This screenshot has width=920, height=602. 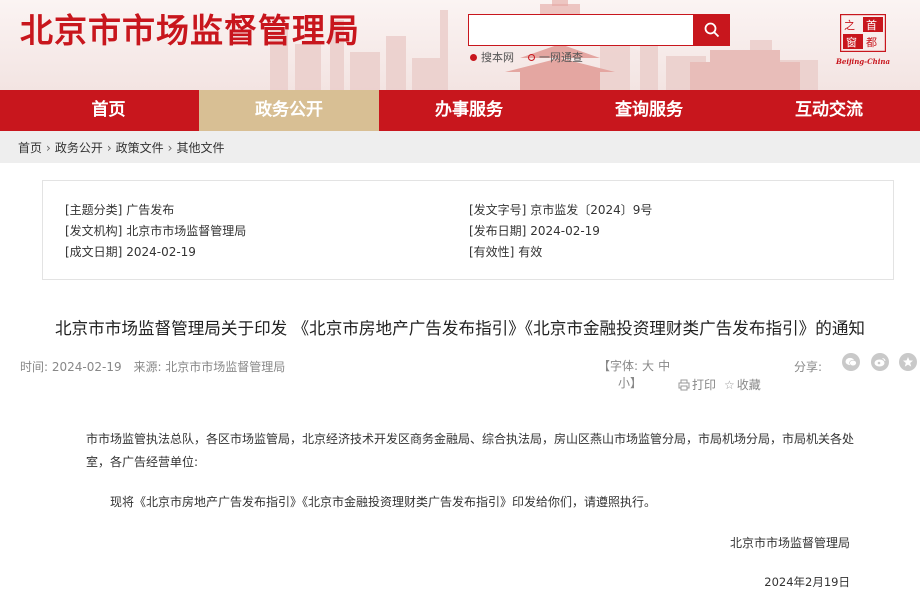 I want to click on font-small-button: 小】, so click(x=630, y=383).